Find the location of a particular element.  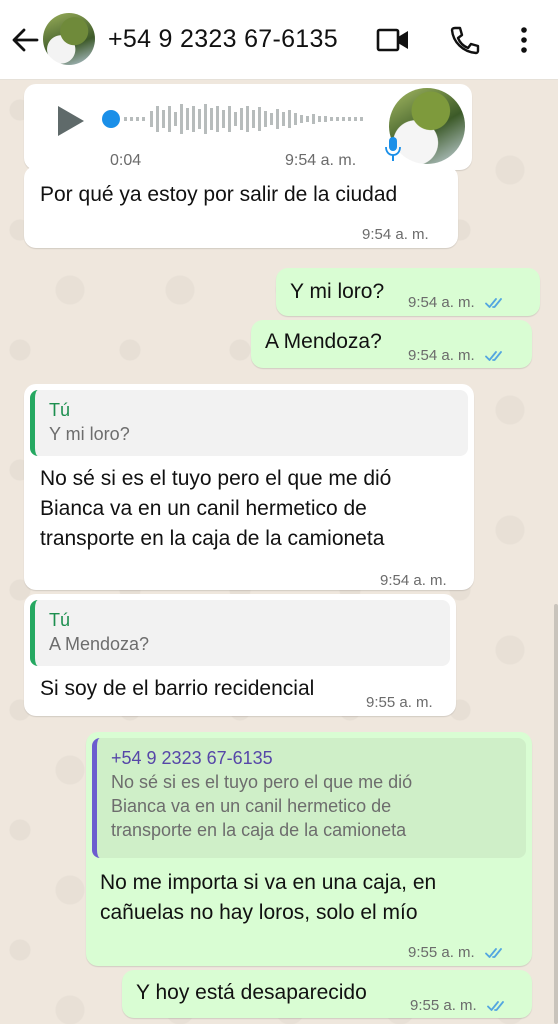

quoted-text-line: No sé si es el tuyo pero el que me dió is located at coordinates (262, 782).